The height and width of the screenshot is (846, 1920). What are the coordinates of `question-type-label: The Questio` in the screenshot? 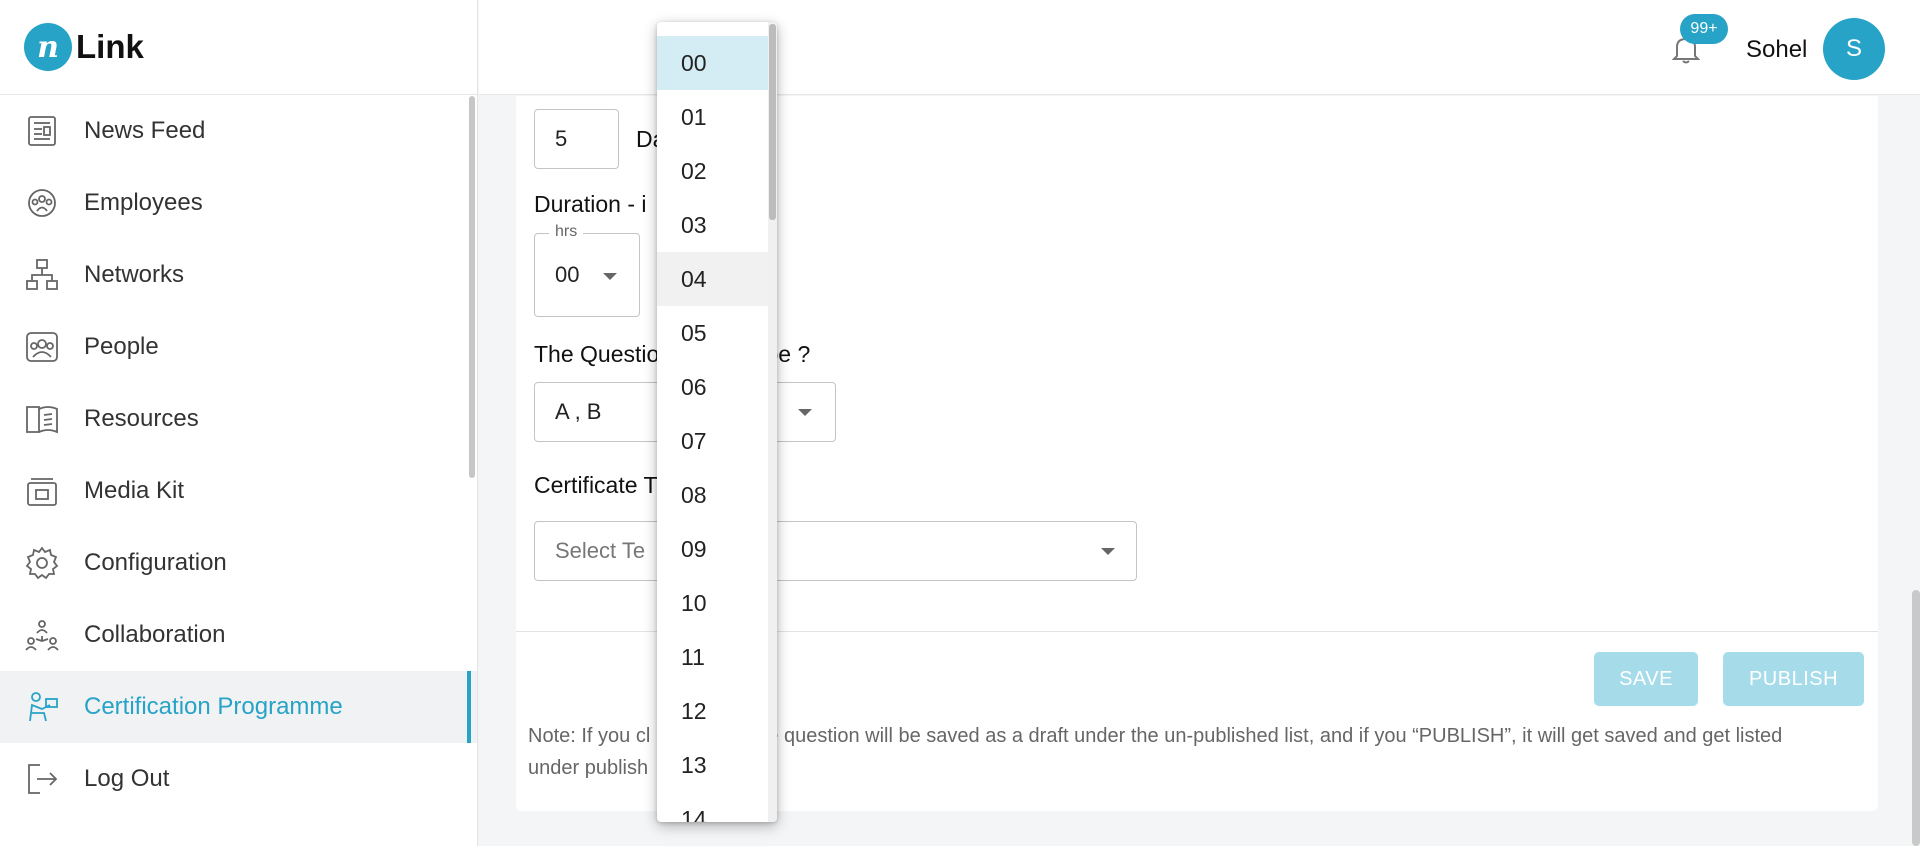 It's located at (597, 354).